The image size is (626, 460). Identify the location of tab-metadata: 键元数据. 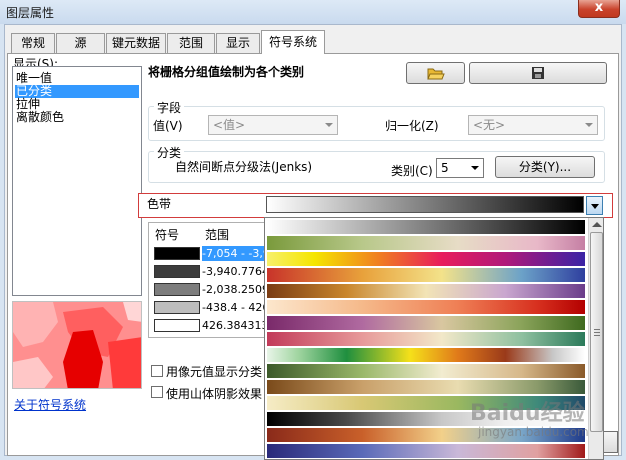
(136, 43).